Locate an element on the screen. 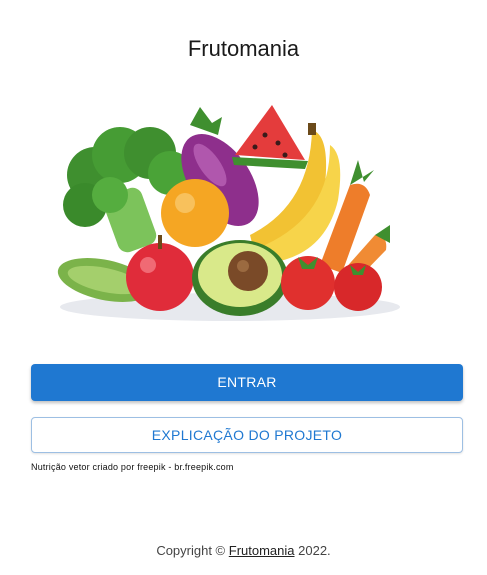 This screenshot has height=575, width=487. footer-copyright: Copyright © Frutomania 2022. is located at coordinates (243, 550).